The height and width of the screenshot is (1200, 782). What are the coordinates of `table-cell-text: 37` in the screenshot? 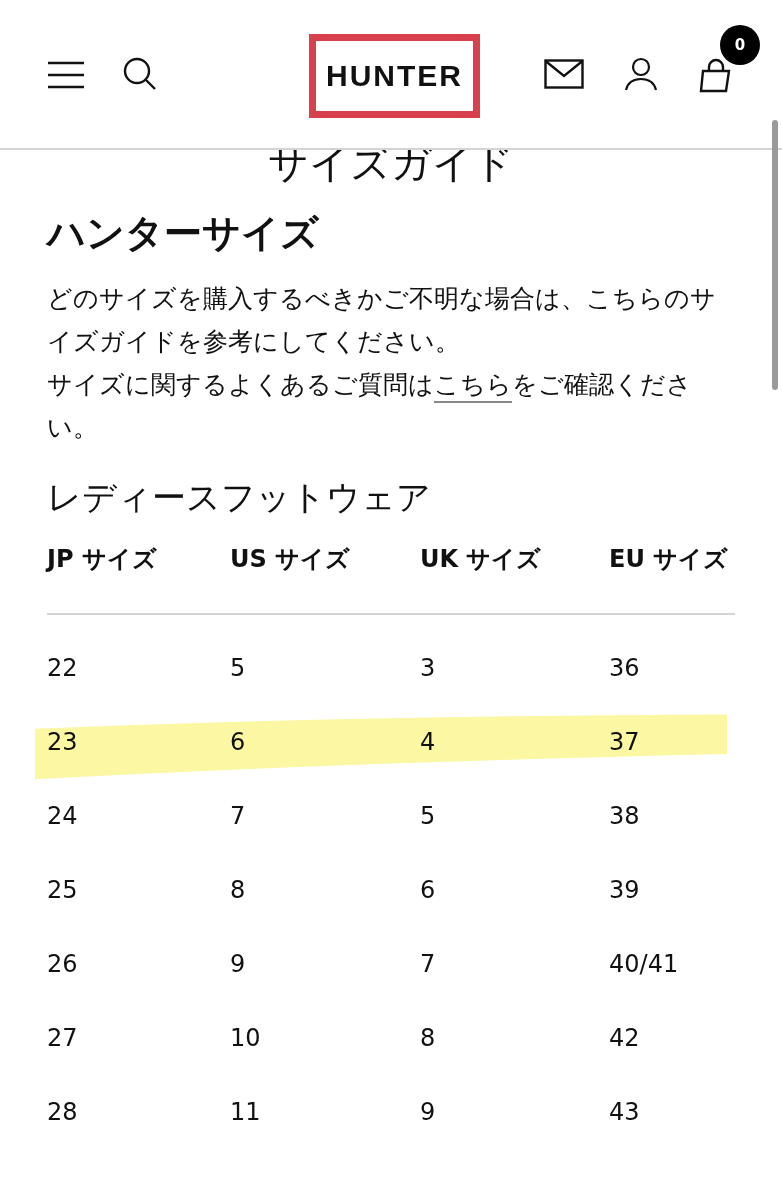 It's located at (625, 742).